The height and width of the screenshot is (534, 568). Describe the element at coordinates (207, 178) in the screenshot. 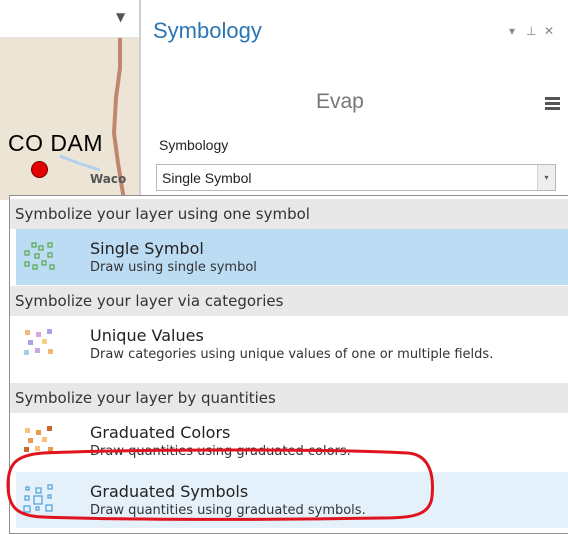

I see `symbology-select-value: Single Symbol` at that location.